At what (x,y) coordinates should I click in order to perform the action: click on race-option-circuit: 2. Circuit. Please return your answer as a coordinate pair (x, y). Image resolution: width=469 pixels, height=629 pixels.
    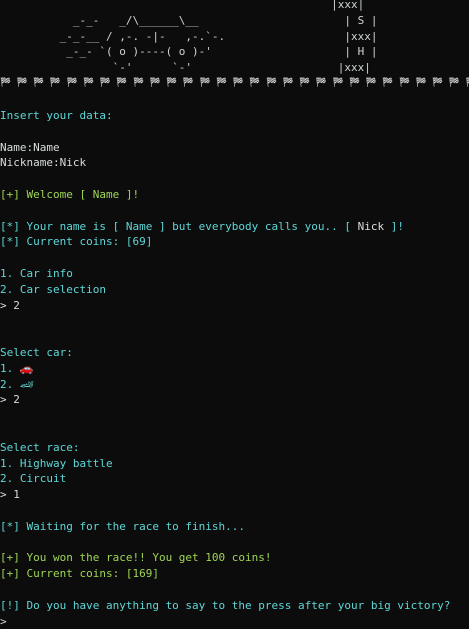
    Looking at the image, I should click on (33, 479).